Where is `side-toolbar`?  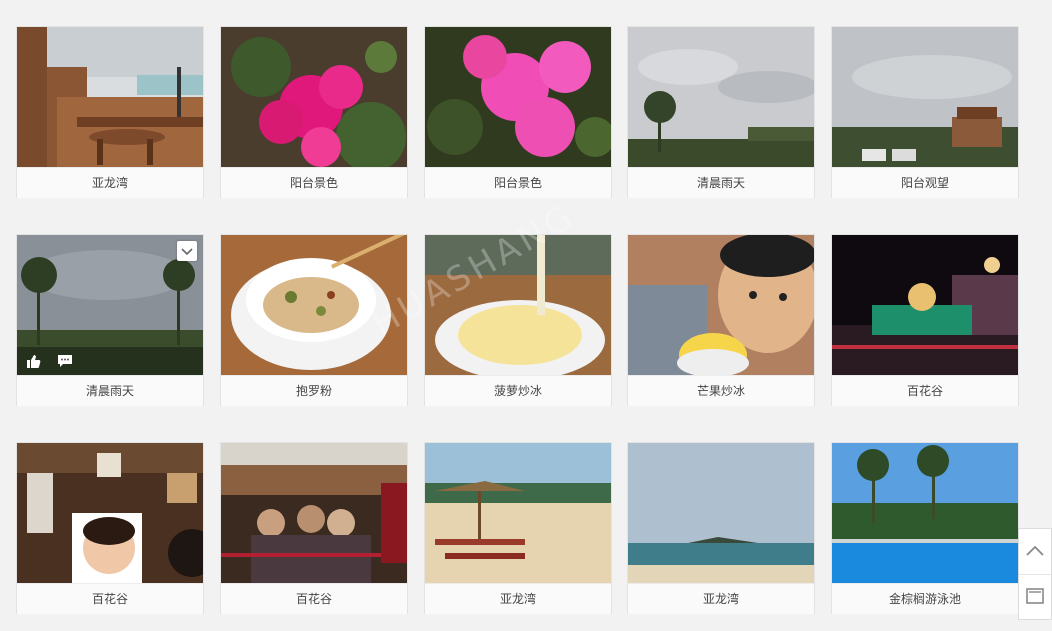
side-toolbar is located at coordinates (1035, 574).